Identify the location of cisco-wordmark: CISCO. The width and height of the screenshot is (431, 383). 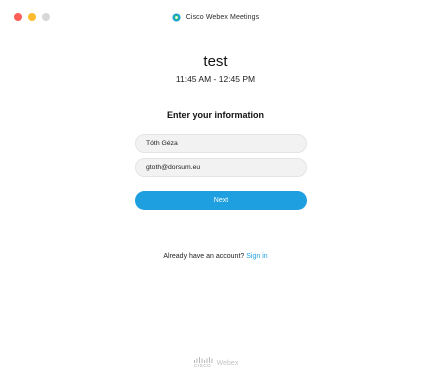
(203, 365).